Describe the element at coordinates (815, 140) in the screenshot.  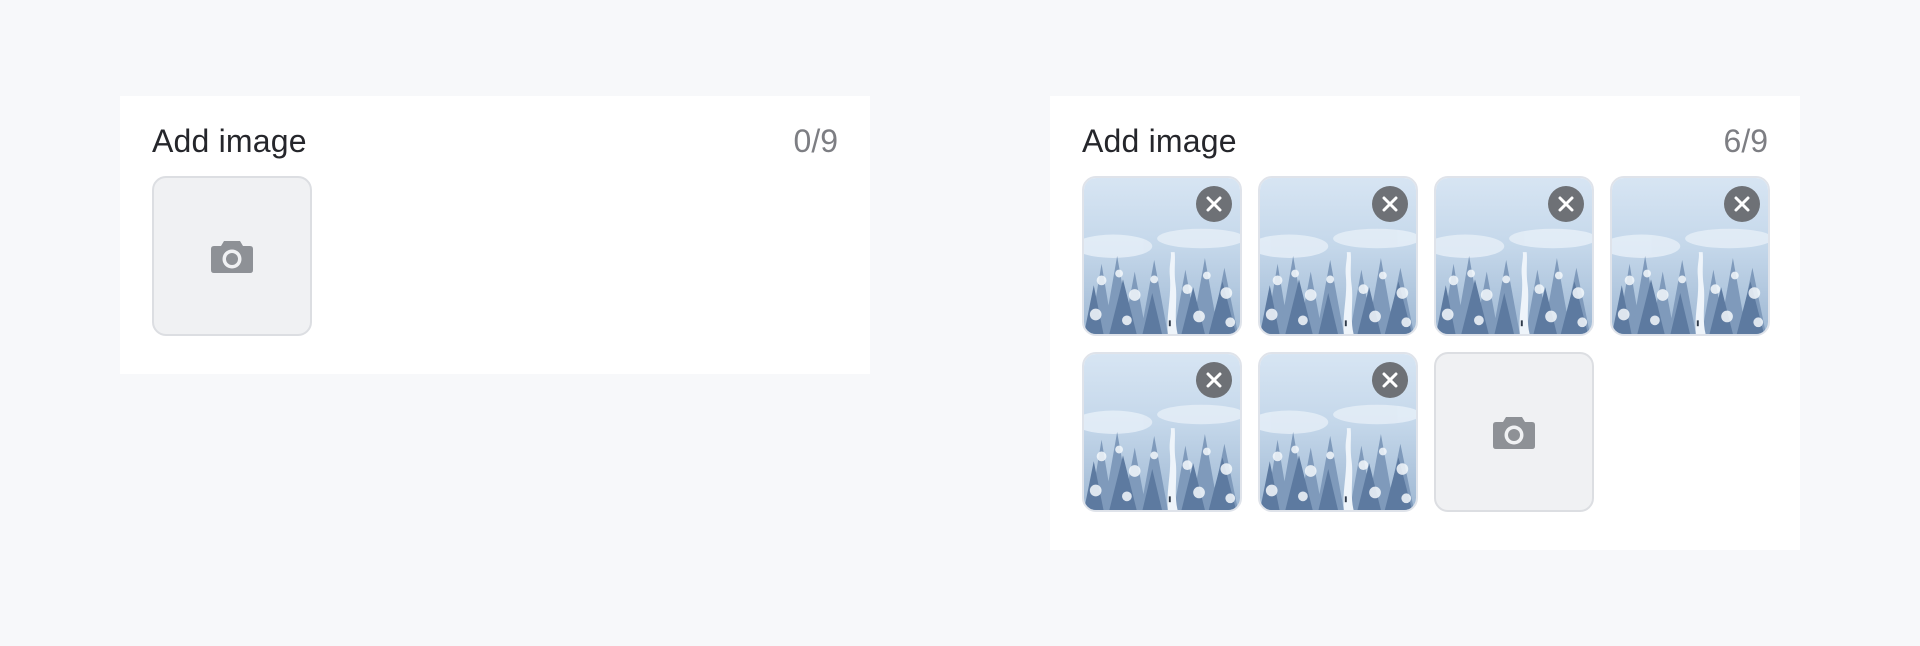
I see `image-count: 0/9` at that location.